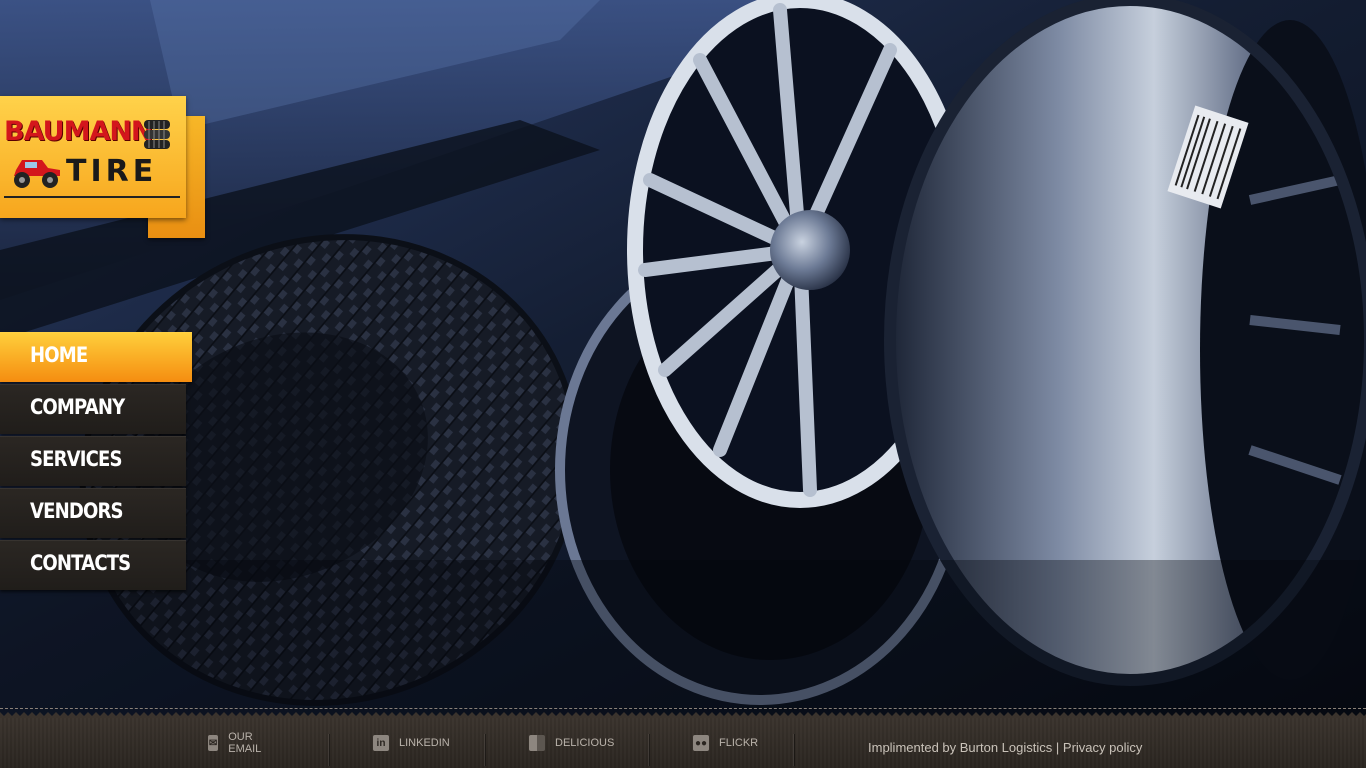 This screenshot has width=1366, height=768. I want to click on social-delicious-link: DELICIOUS, so click(571, 743).